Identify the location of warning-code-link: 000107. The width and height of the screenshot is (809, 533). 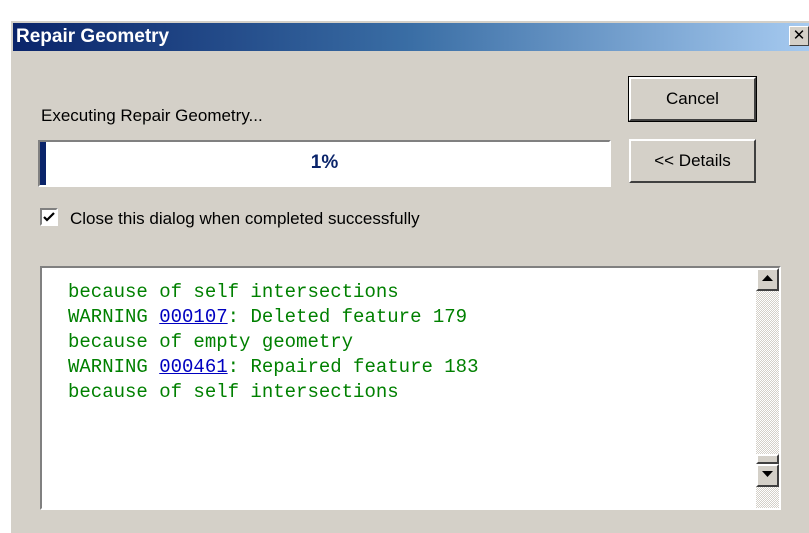
(193, 317).